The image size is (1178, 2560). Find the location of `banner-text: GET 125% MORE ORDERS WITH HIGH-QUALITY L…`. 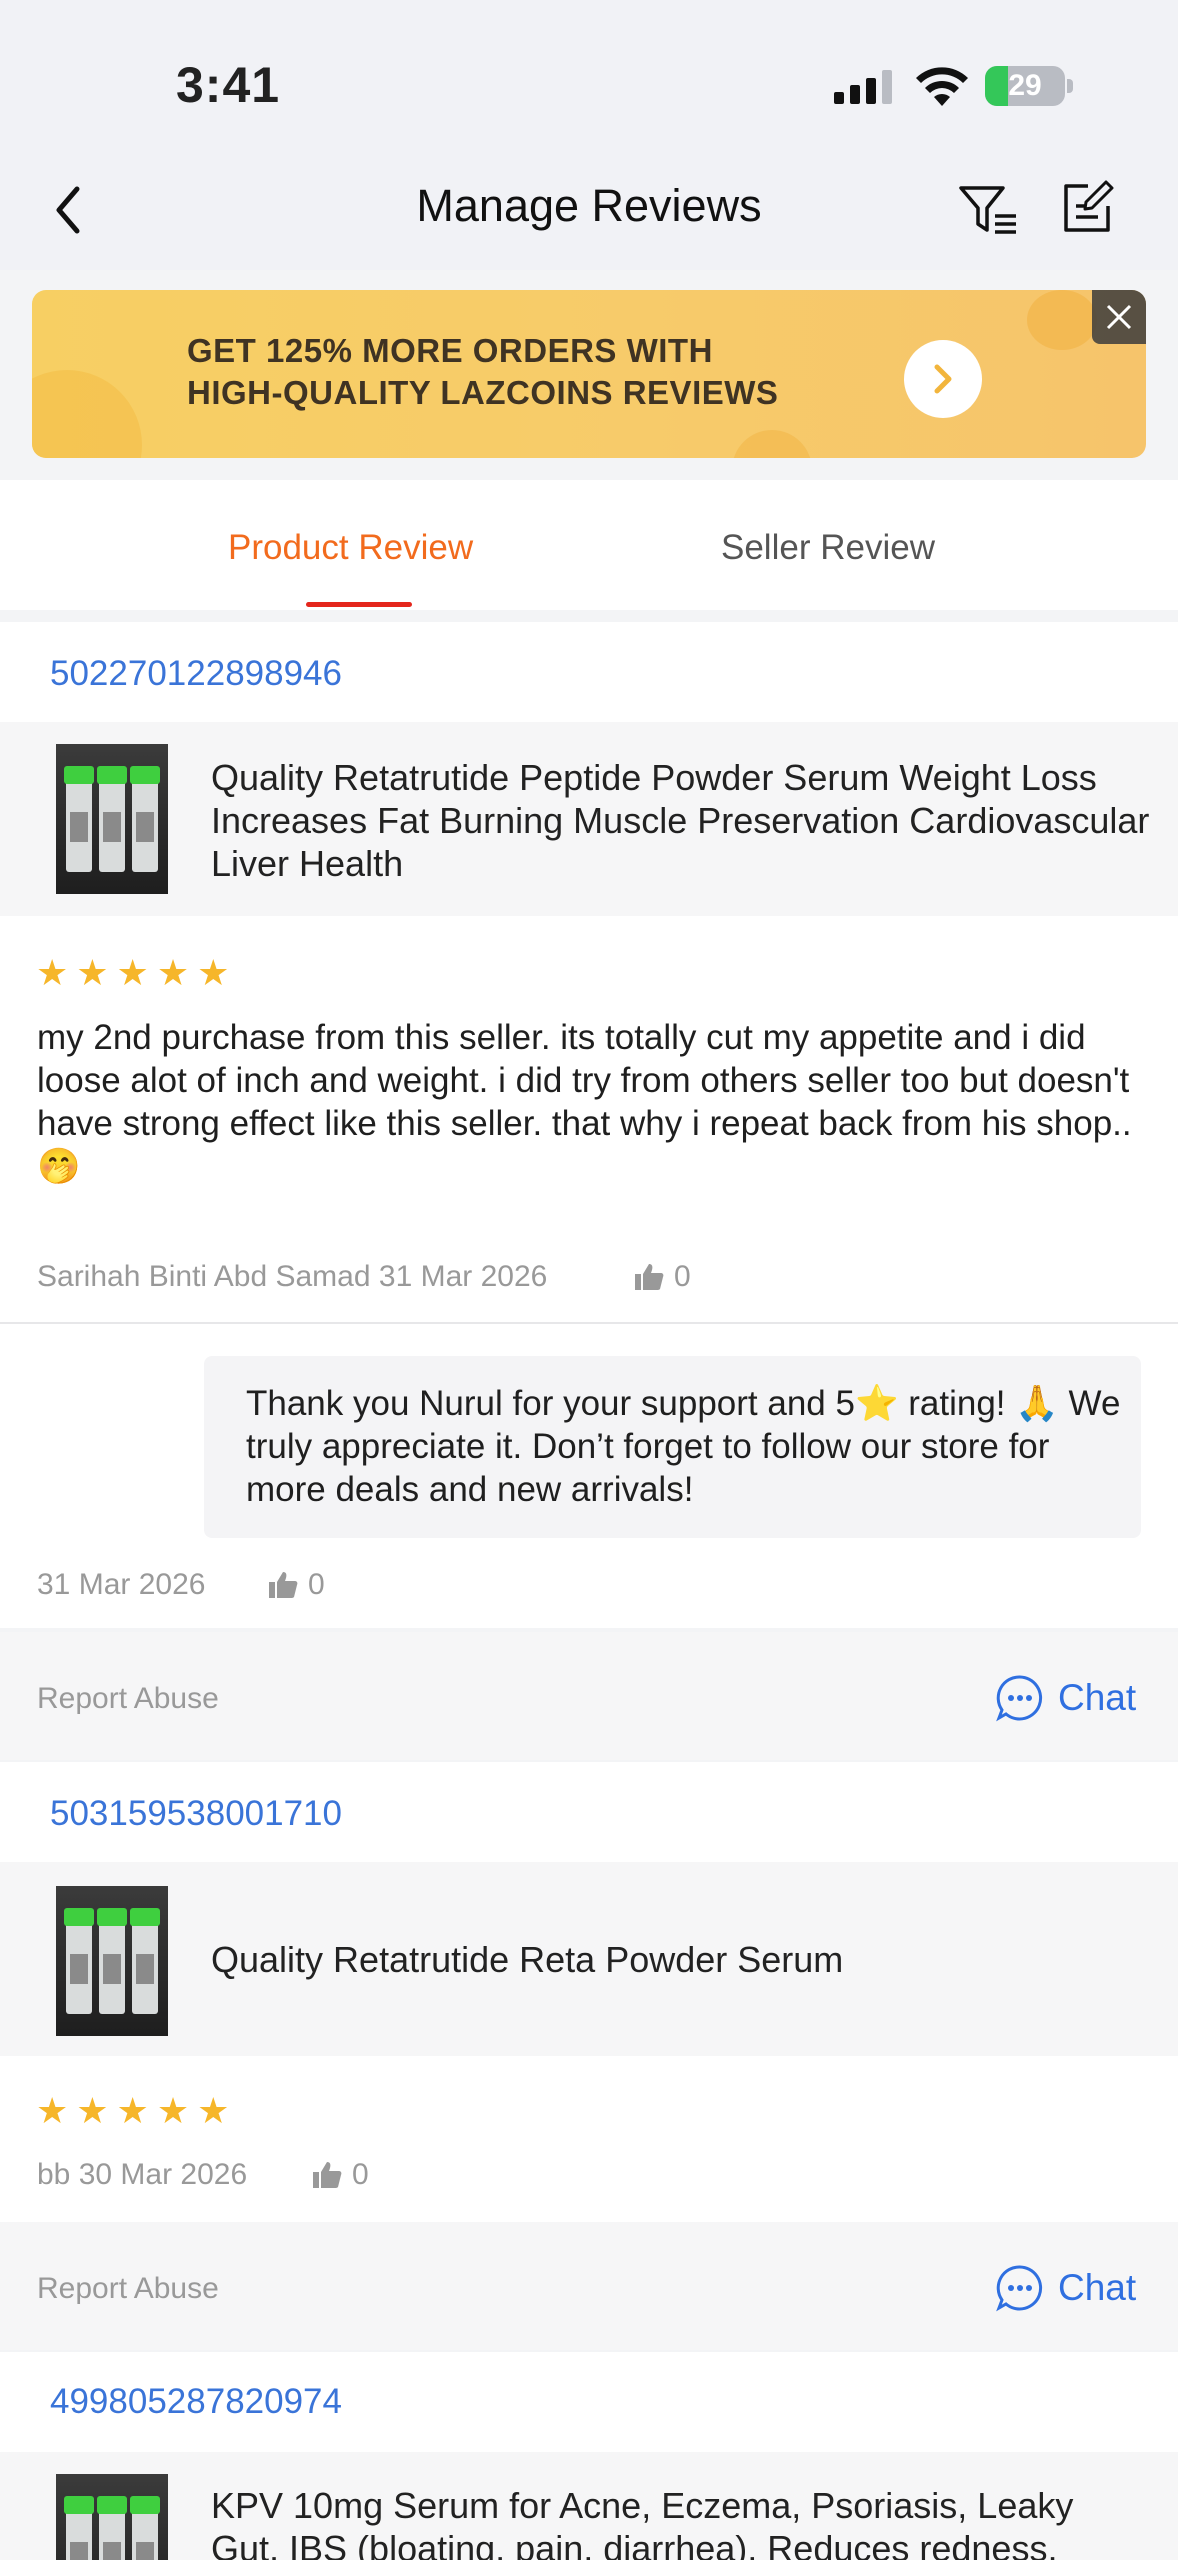

banner-text: GET 125% MORE ORDERS WITH HIGH-QUALITY L… is located at coordinates (482, 372).